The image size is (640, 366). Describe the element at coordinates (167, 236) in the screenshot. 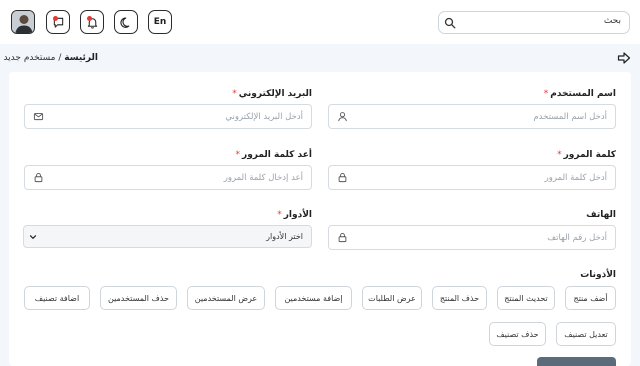

I see `roles-select: اختر الأدوار` at that location.